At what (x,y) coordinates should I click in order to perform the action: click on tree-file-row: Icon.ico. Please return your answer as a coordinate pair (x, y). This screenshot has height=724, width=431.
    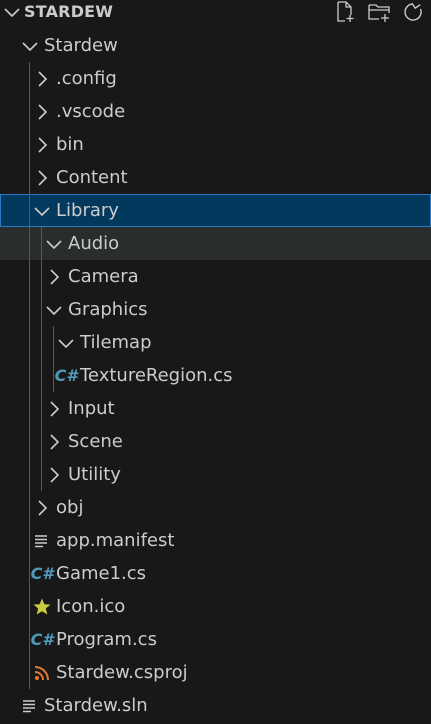
    Looking at the image, I should click on (215, 606).